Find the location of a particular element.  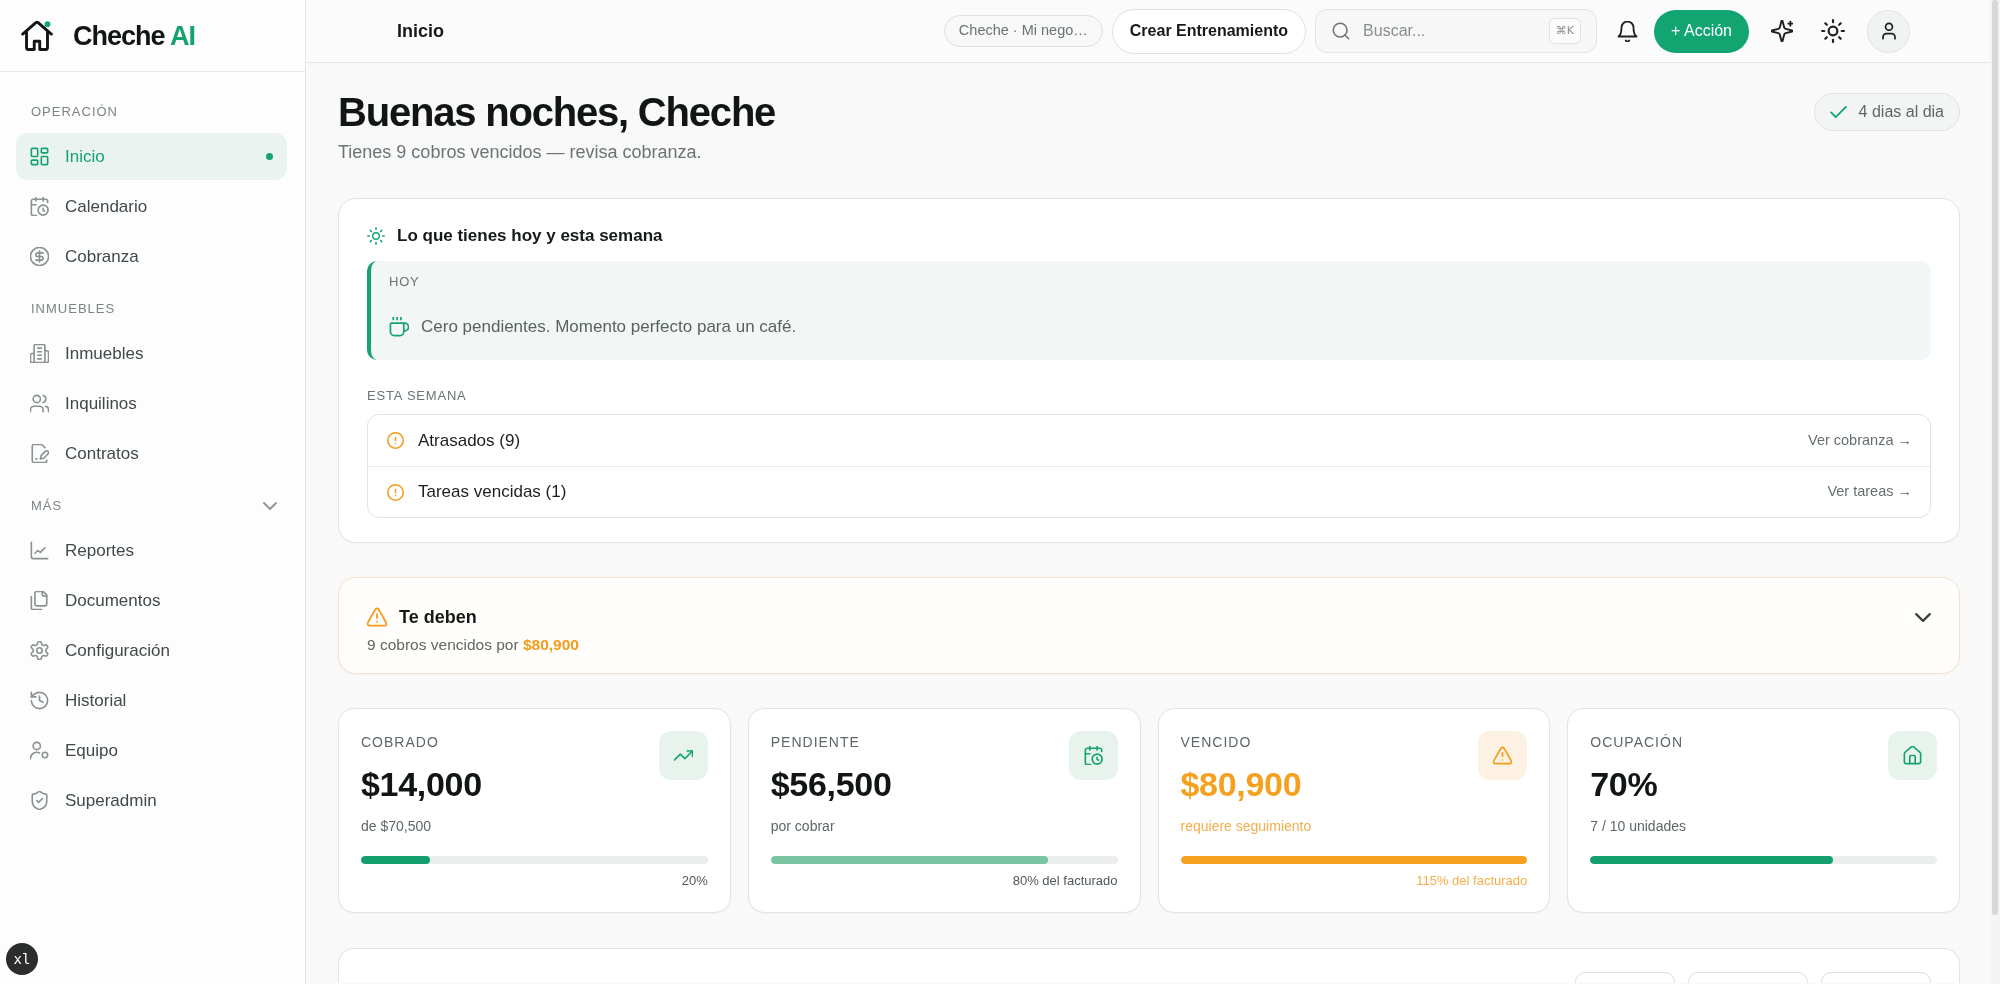

house-icon is located at coordinates (1912, 755).